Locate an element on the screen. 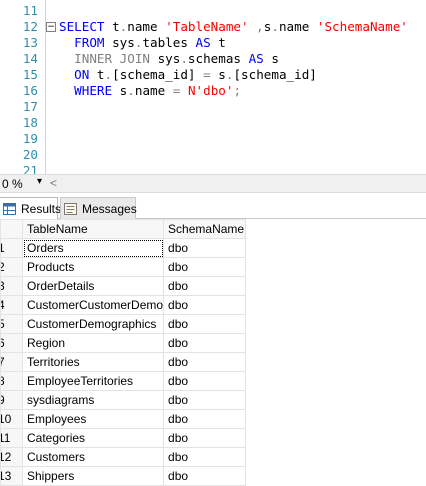  row-number: 12 is located at coordinates (12, 457).